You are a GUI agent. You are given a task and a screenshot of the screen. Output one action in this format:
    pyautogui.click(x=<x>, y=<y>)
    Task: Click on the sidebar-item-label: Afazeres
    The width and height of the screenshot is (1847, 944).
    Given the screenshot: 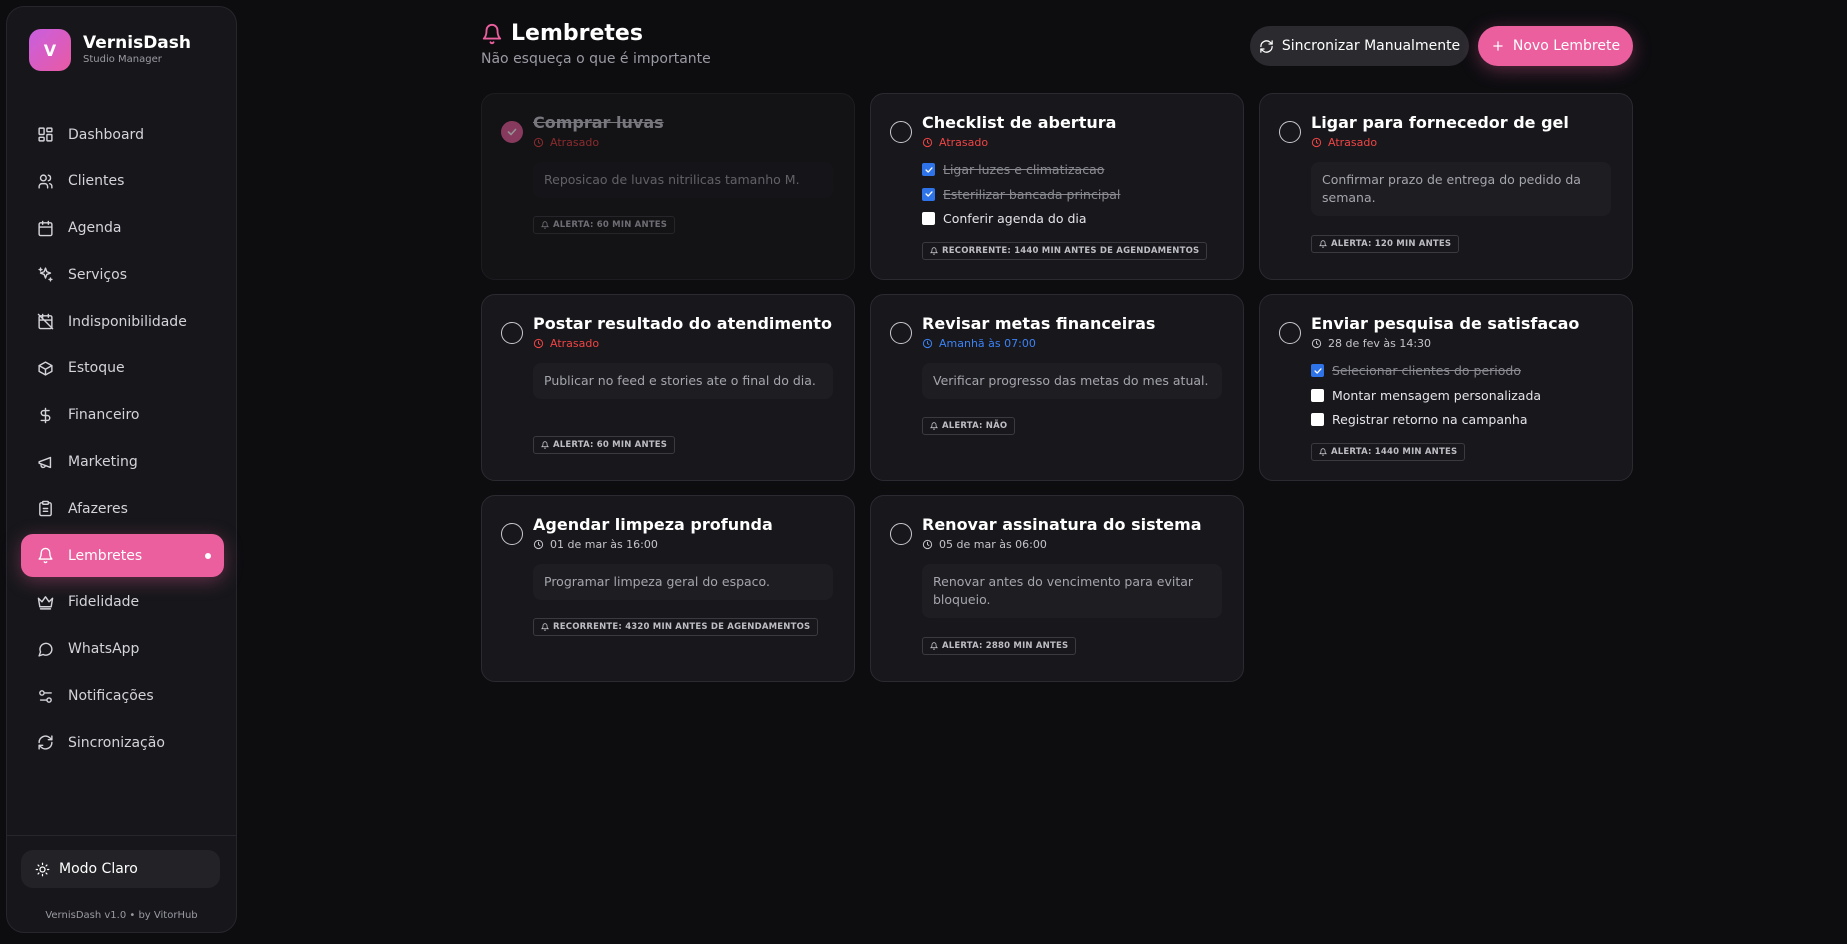 What is the action you would take?
    pyautogui.click(x=98, y=508)
    